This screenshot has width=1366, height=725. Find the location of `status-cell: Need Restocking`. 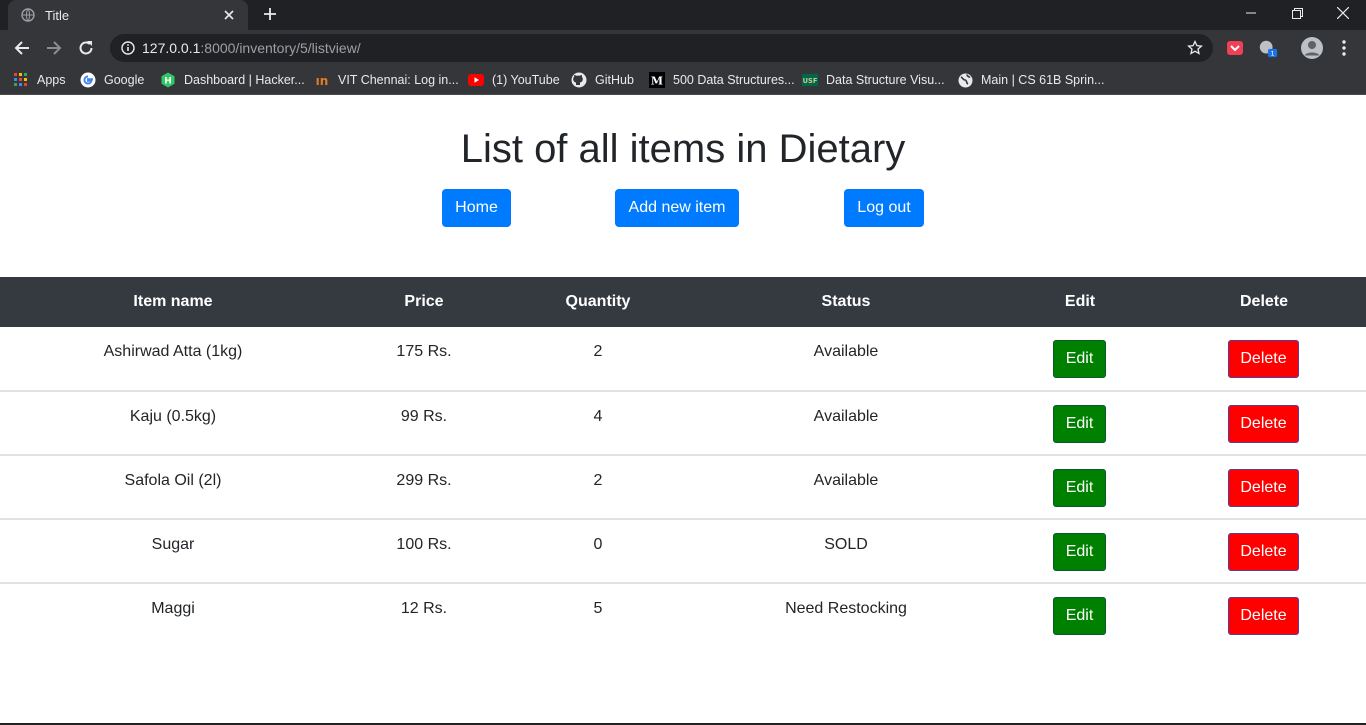

status-cell: Need Restocking is located at coordinates (846, 608).